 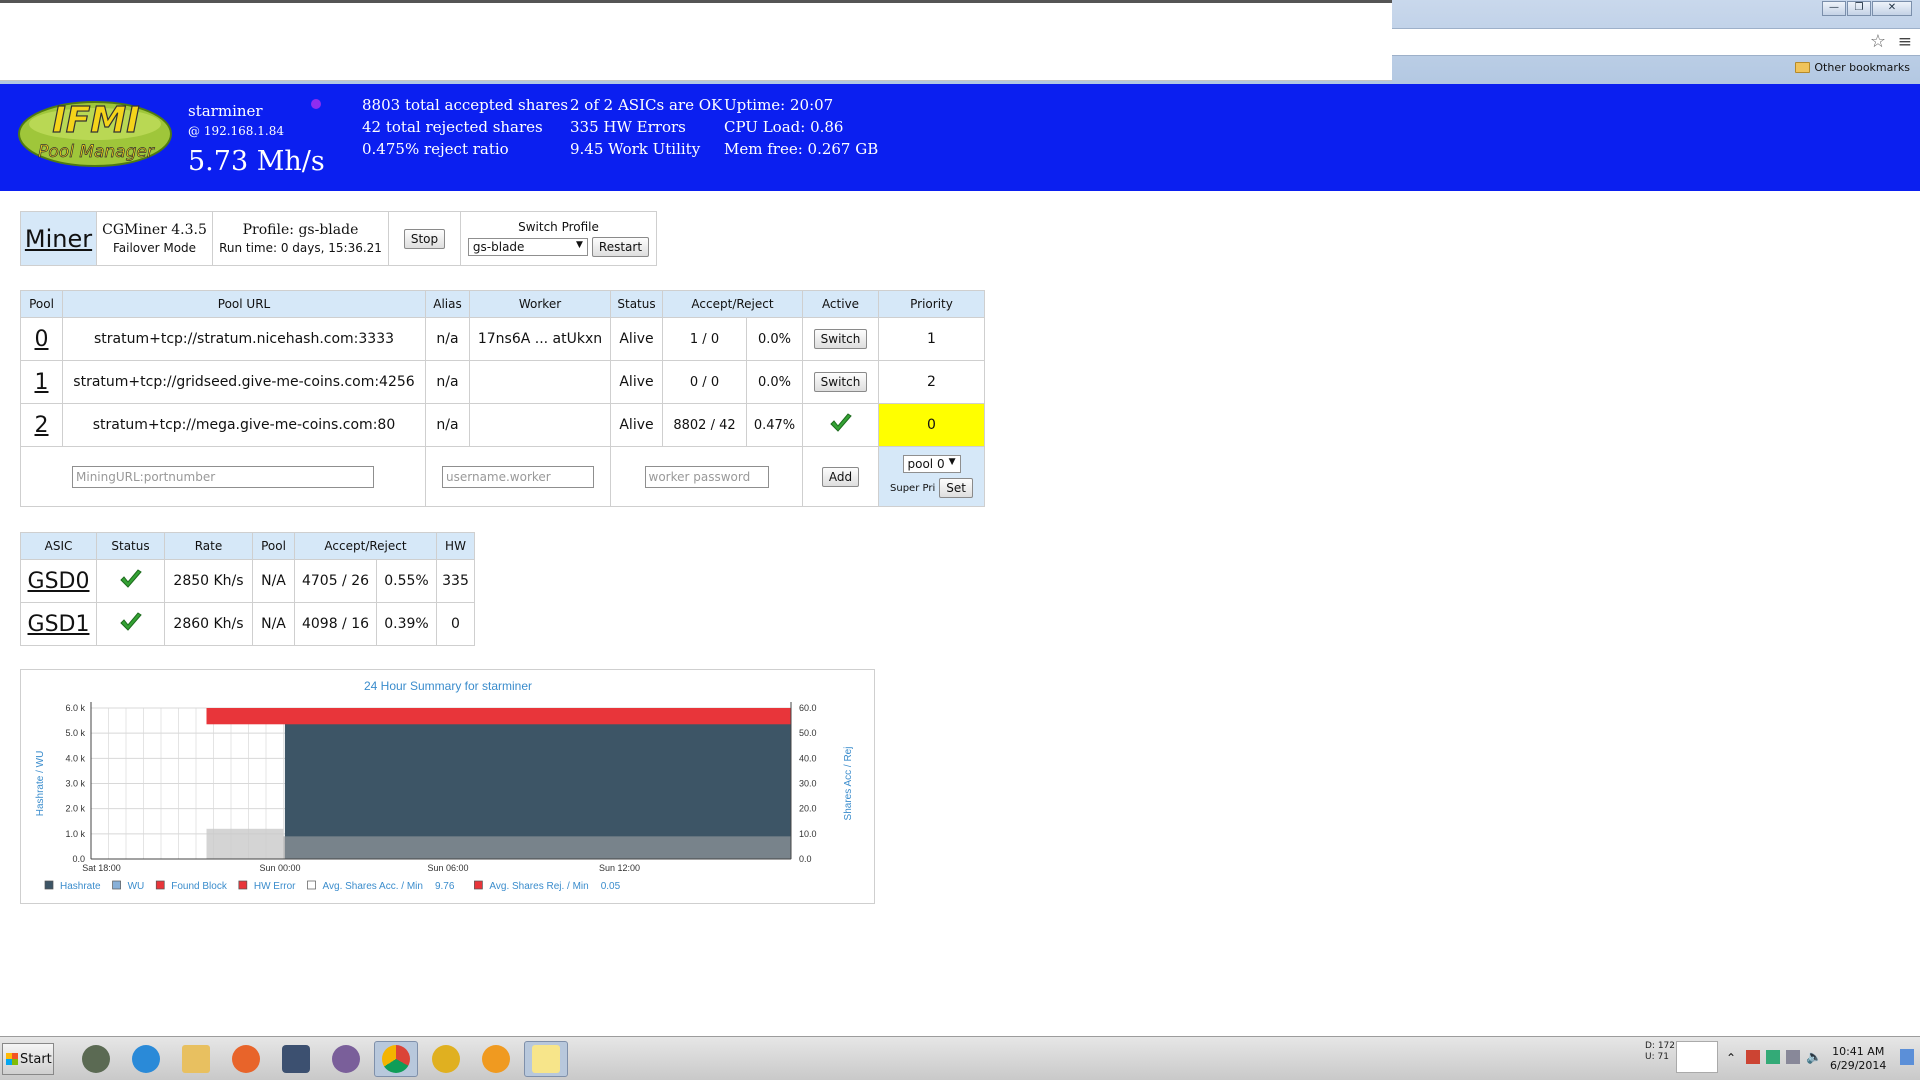 I want to click on stat-hw-errors: 335 HW Errors, so click(x=628, y=127).